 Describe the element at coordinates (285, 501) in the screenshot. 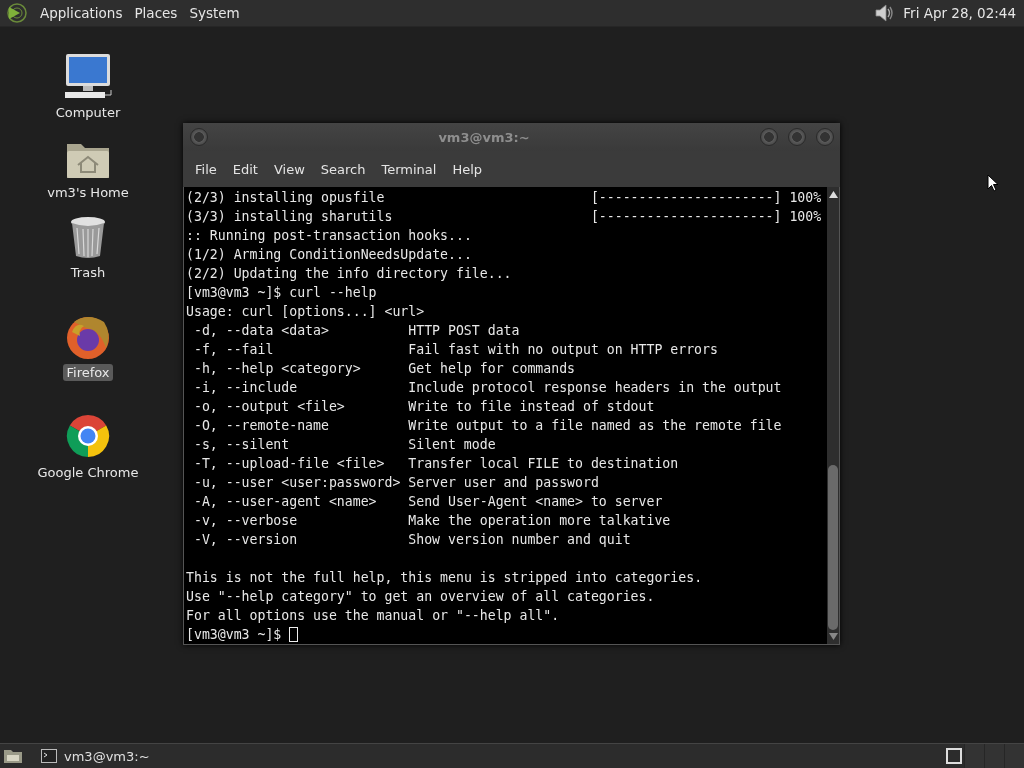

I see `option-name-text: -A, --user-agent <name>` at that location.